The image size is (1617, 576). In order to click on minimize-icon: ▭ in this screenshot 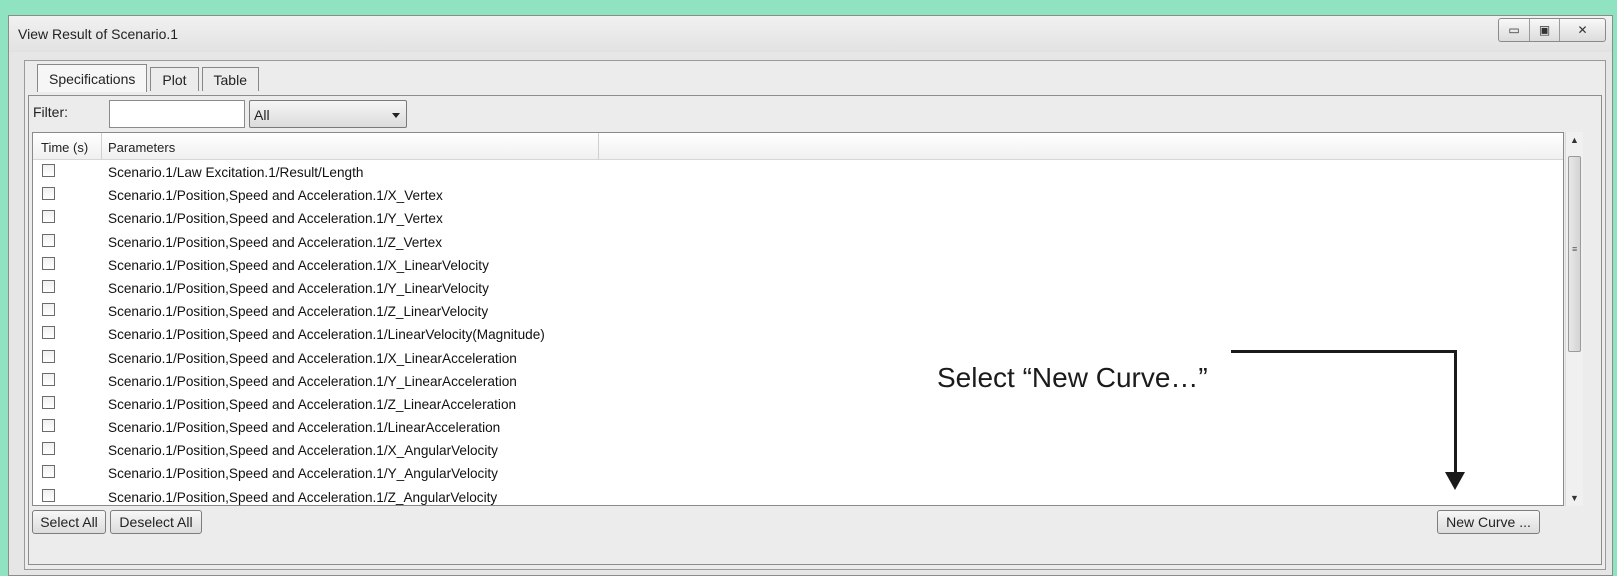, I will do `click(1514, 30)`.